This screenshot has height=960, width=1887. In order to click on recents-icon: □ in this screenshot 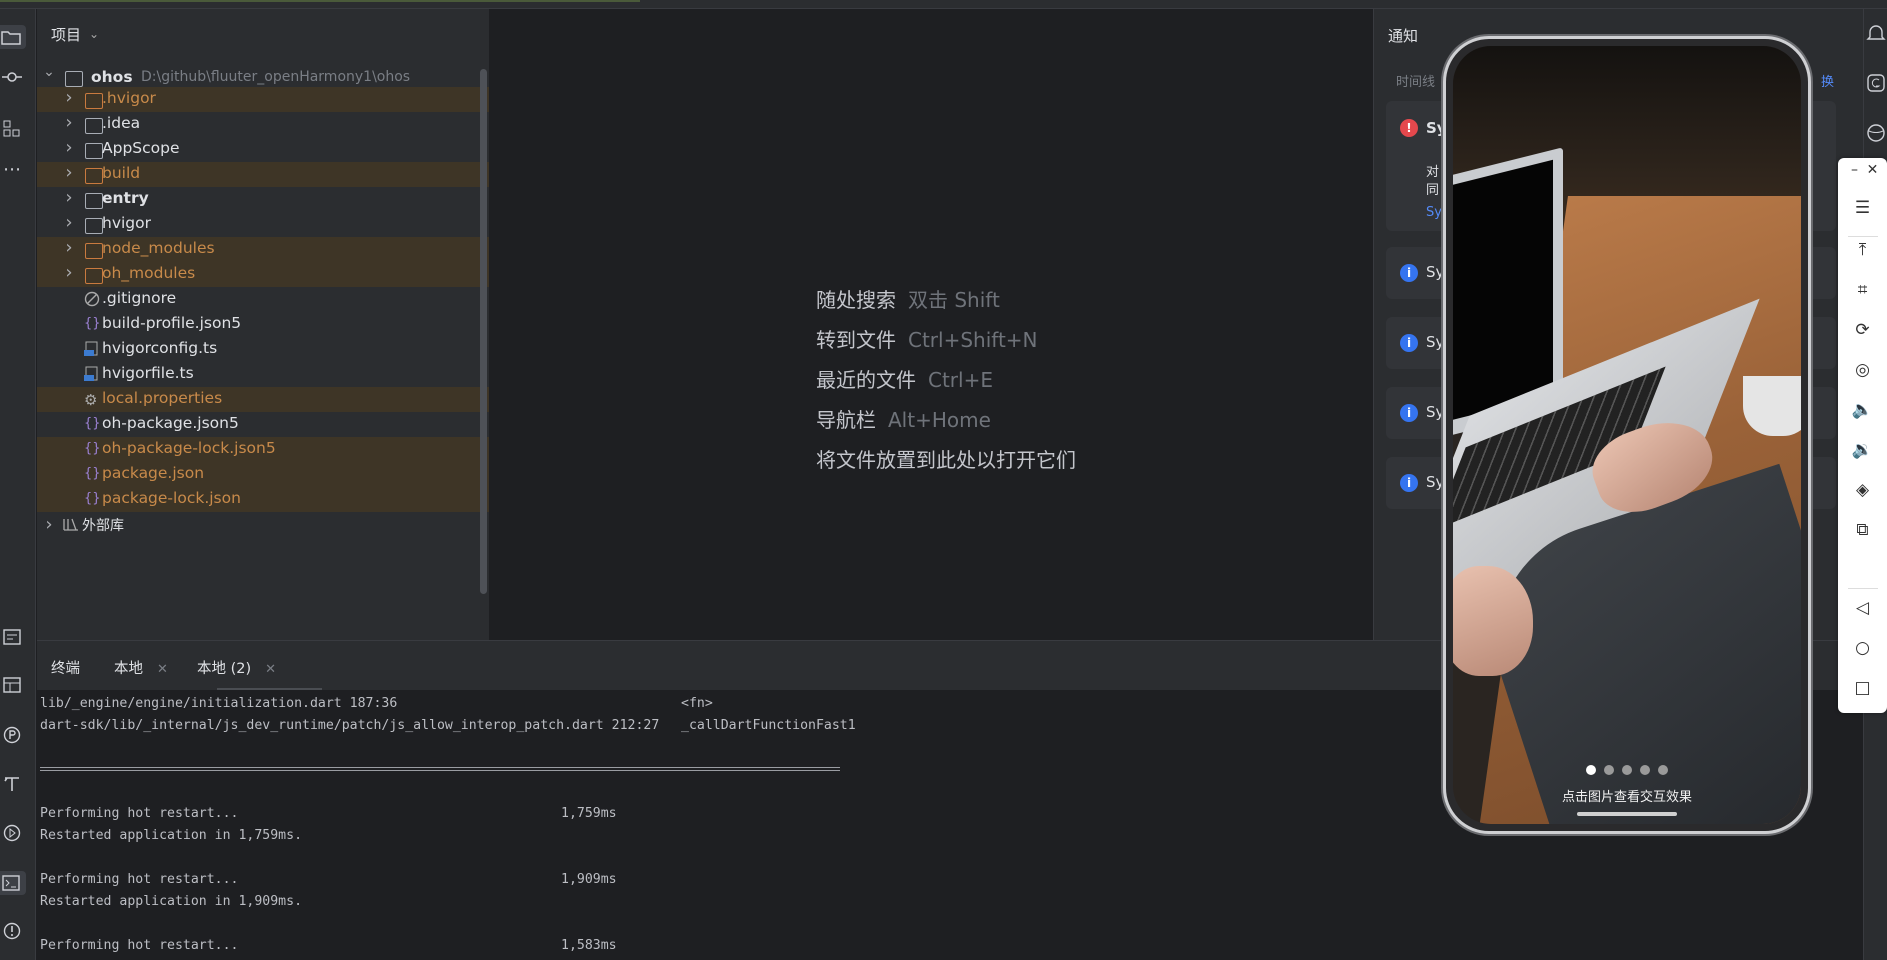, I will do `click(1862, 688)`.